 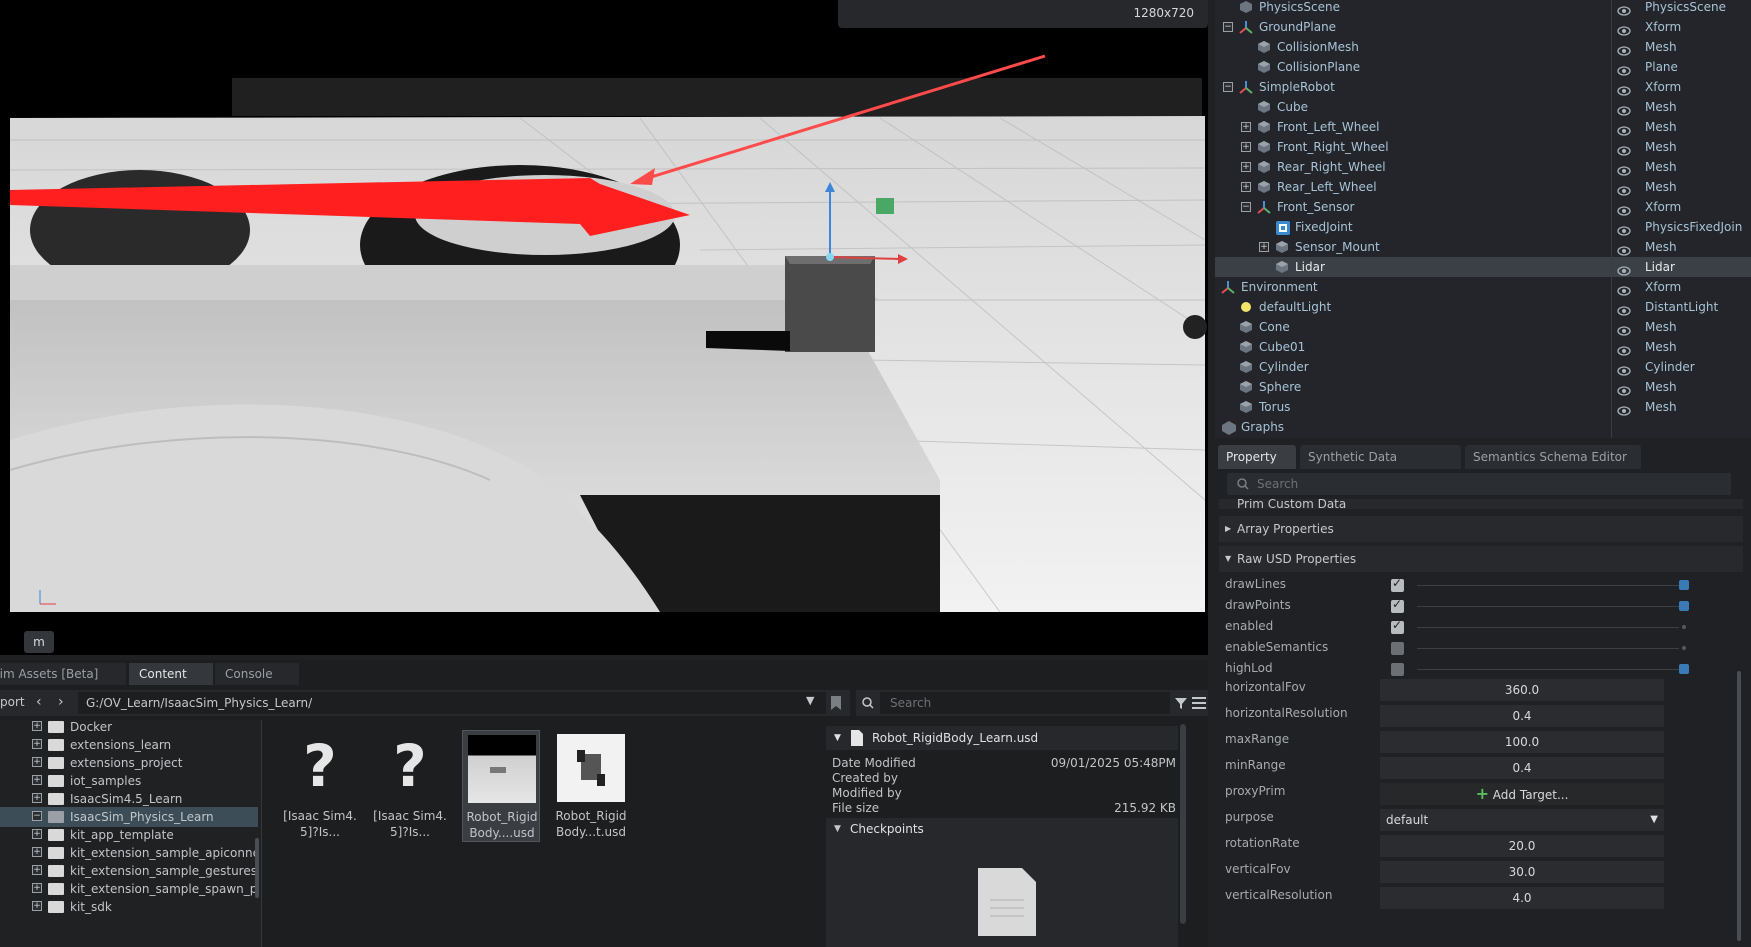 I want to click on folder-row: + iot_samples, so click(x=129, y=781).